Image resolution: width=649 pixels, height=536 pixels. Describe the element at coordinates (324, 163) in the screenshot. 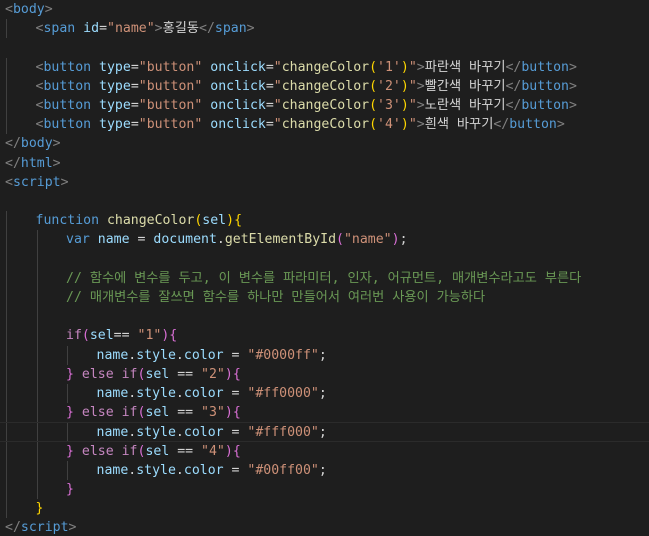

I see `code-line: </html>` at that location.